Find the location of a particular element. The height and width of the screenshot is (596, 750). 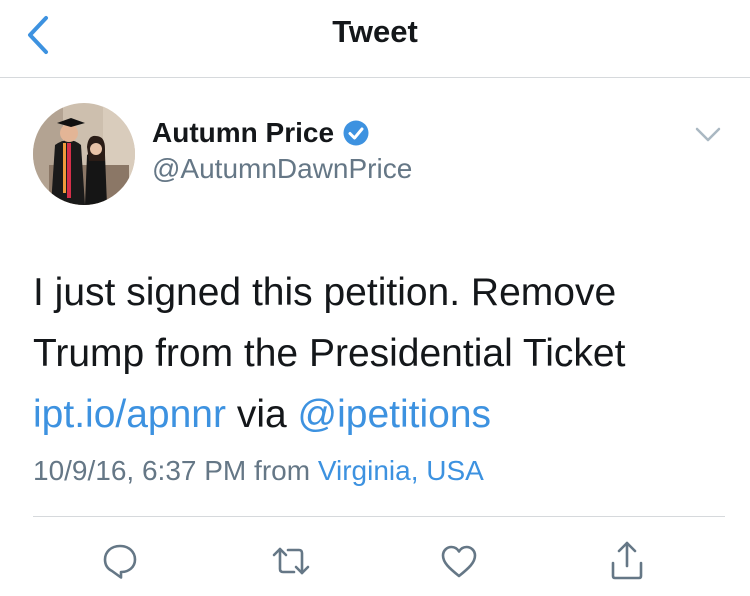

navigation-bar: Tweet is located at coordinates (375, 39).